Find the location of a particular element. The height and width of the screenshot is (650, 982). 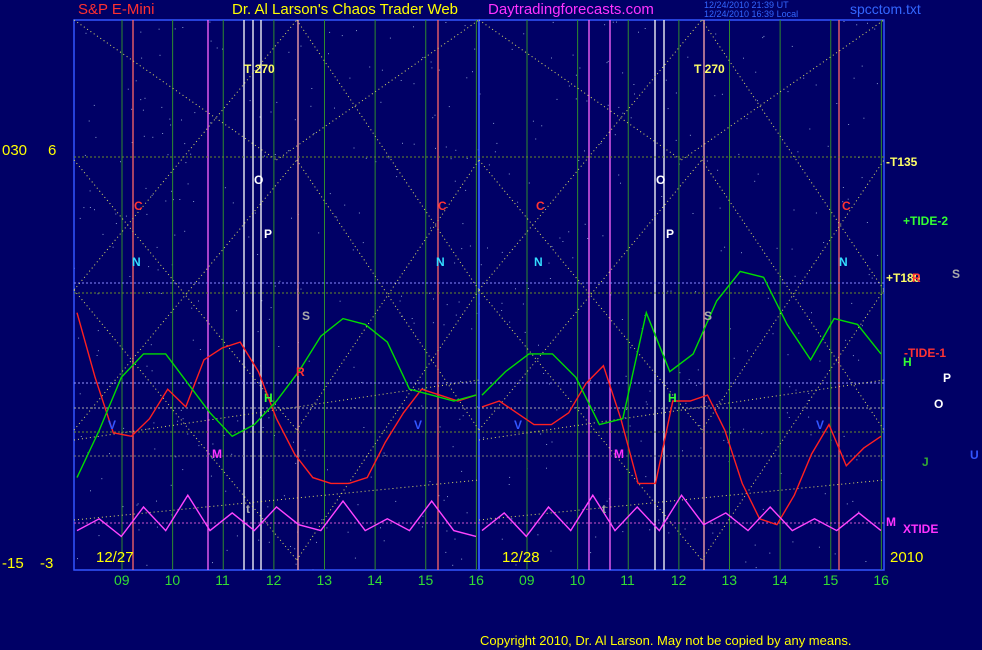

hour-tick-label: 13 is located at coordinates (324, 580).